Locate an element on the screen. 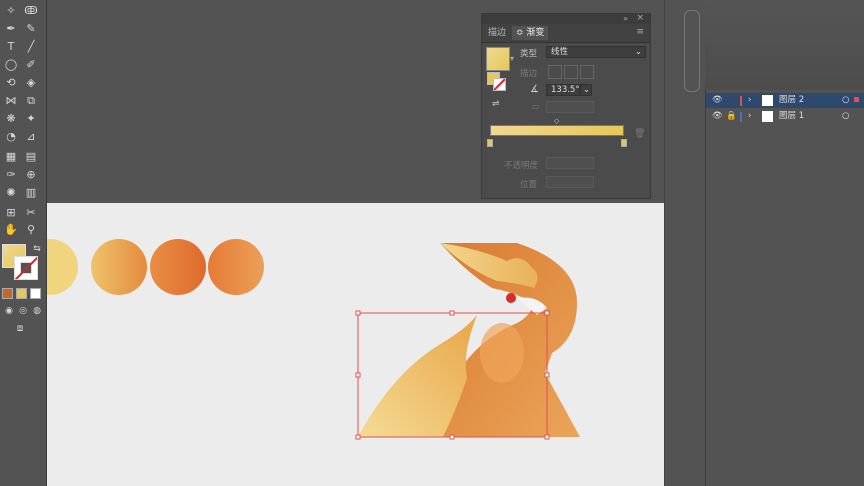 The height and width of the screenshot is (486, 864). panel-dock-top is located at coordinates (784, 45).